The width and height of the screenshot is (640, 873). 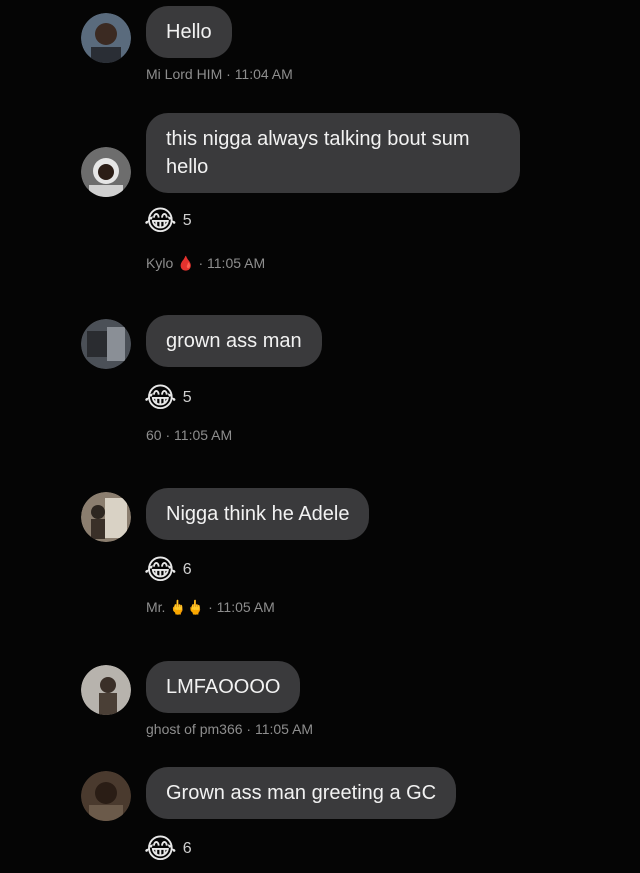 What do you see at coordinates (301, 793) in the screenshot?
I see `message-bubble: Grown ass man greeting a GC` at bounding box center [301, 793].